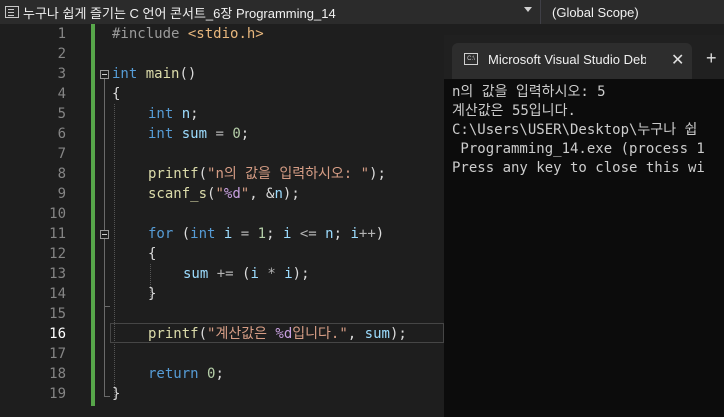  Describe the element at coordinates (711, 58) in the screenshot. I see `new-tab-button: +` at that location.